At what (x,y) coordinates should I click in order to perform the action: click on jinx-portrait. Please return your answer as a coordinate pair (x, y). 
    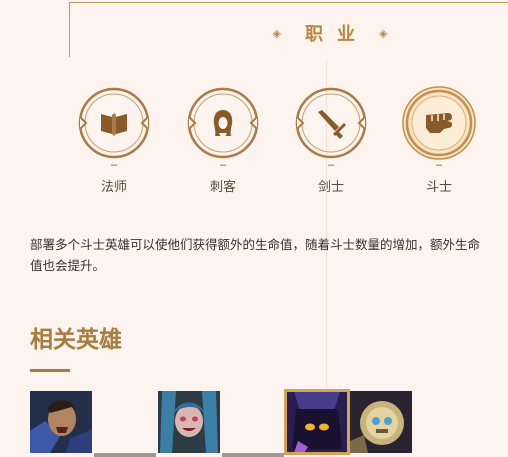
    Looking at the image, I should click on (189, 422).